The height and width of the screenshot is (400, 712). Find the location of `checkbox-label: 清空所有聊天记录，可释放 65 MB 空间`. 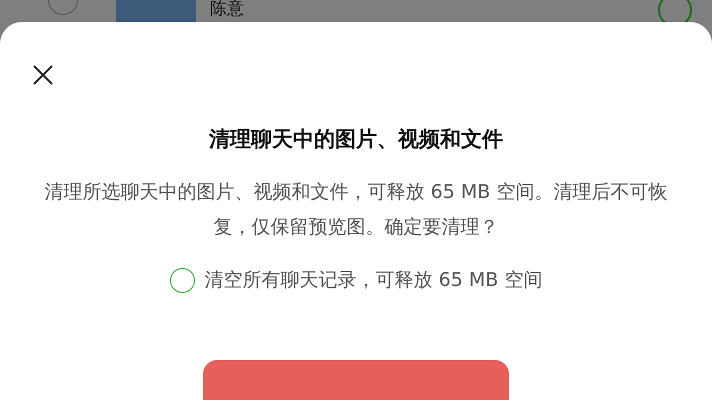

checkbox-label: 清空所有聊天记录，可释放 65 MB 空间 is located at coordinates (373, 280).